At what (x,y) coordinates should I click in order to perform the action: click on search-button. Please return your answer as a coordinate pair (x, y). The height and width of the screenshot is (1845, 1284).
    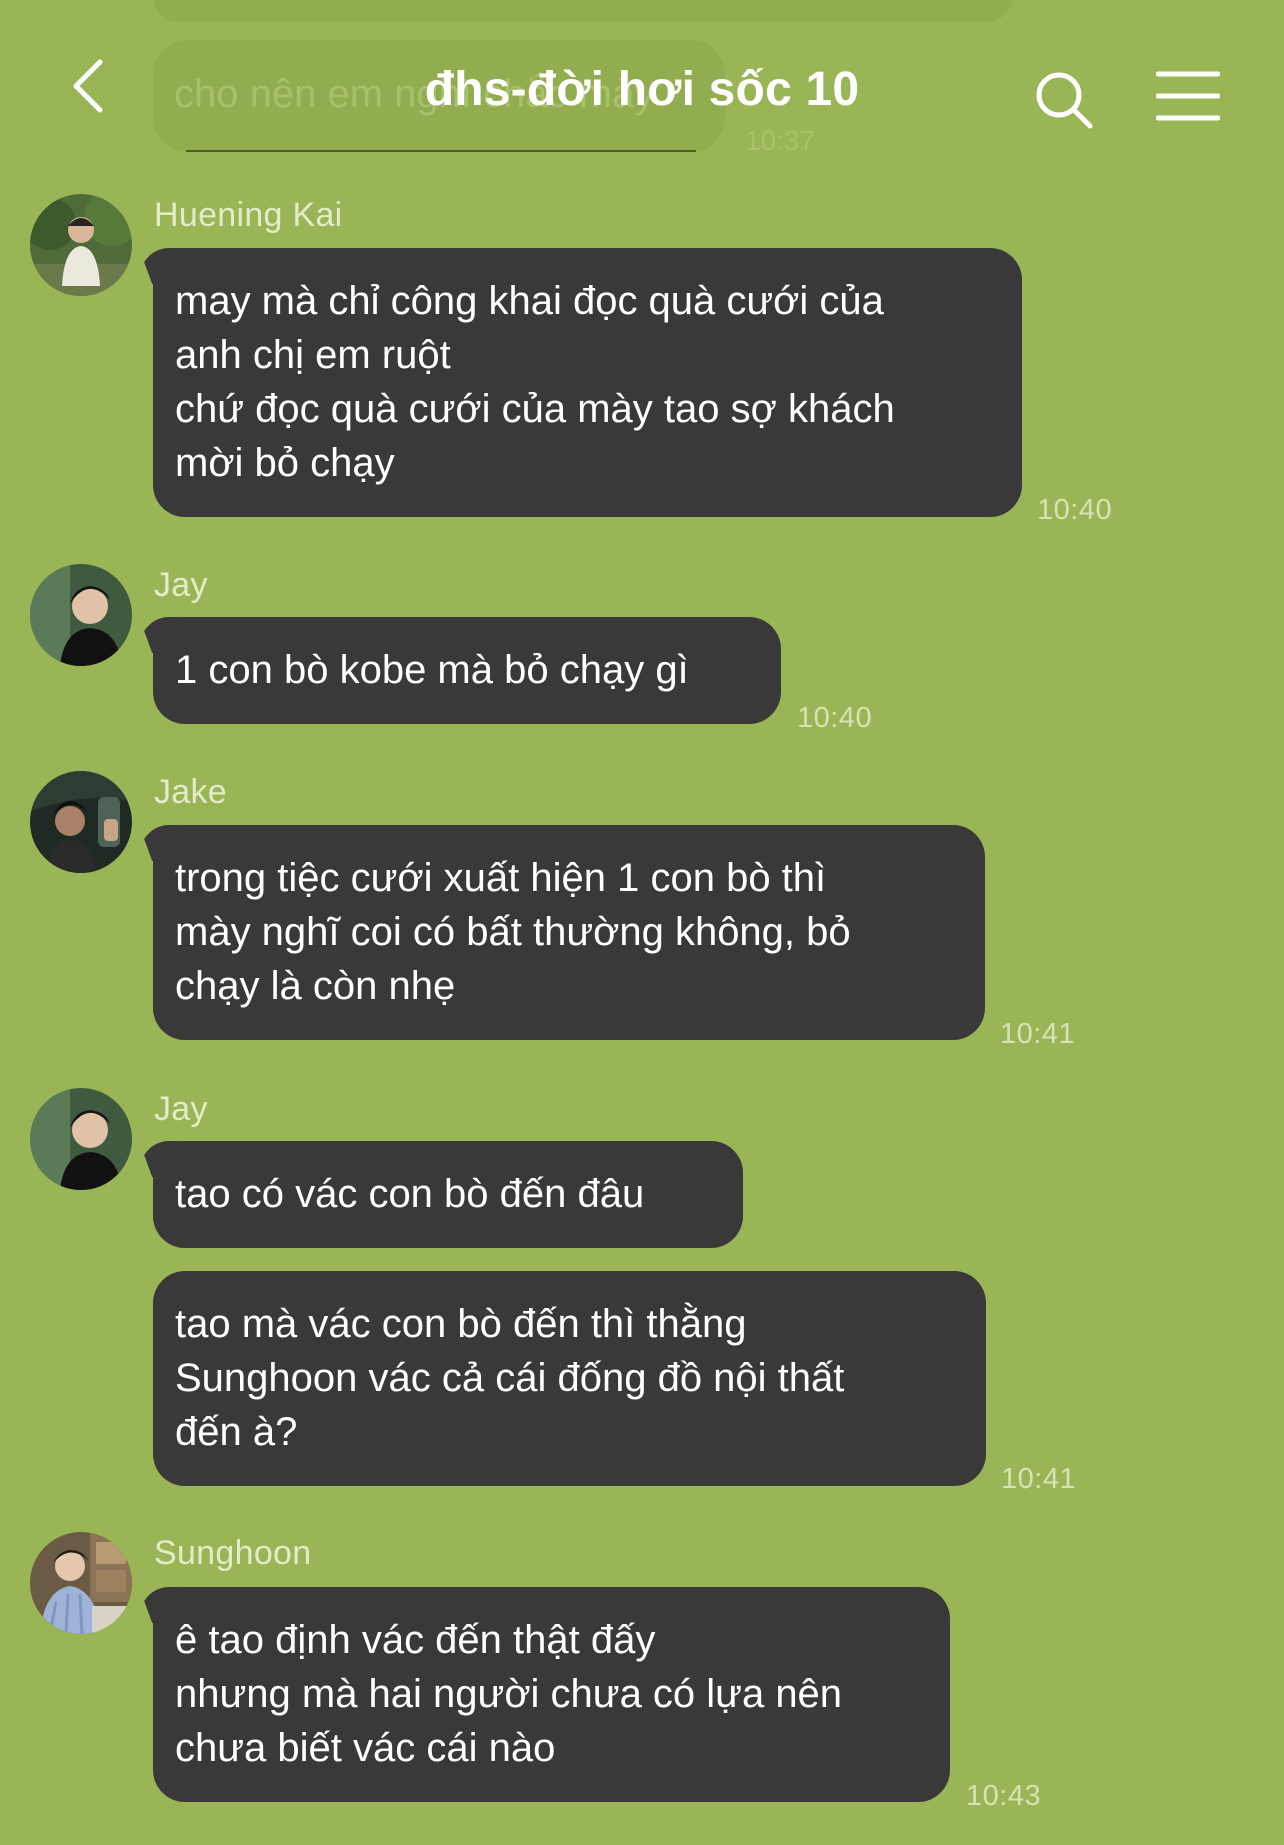
    Looking at the image, I should click on (1064, 100).